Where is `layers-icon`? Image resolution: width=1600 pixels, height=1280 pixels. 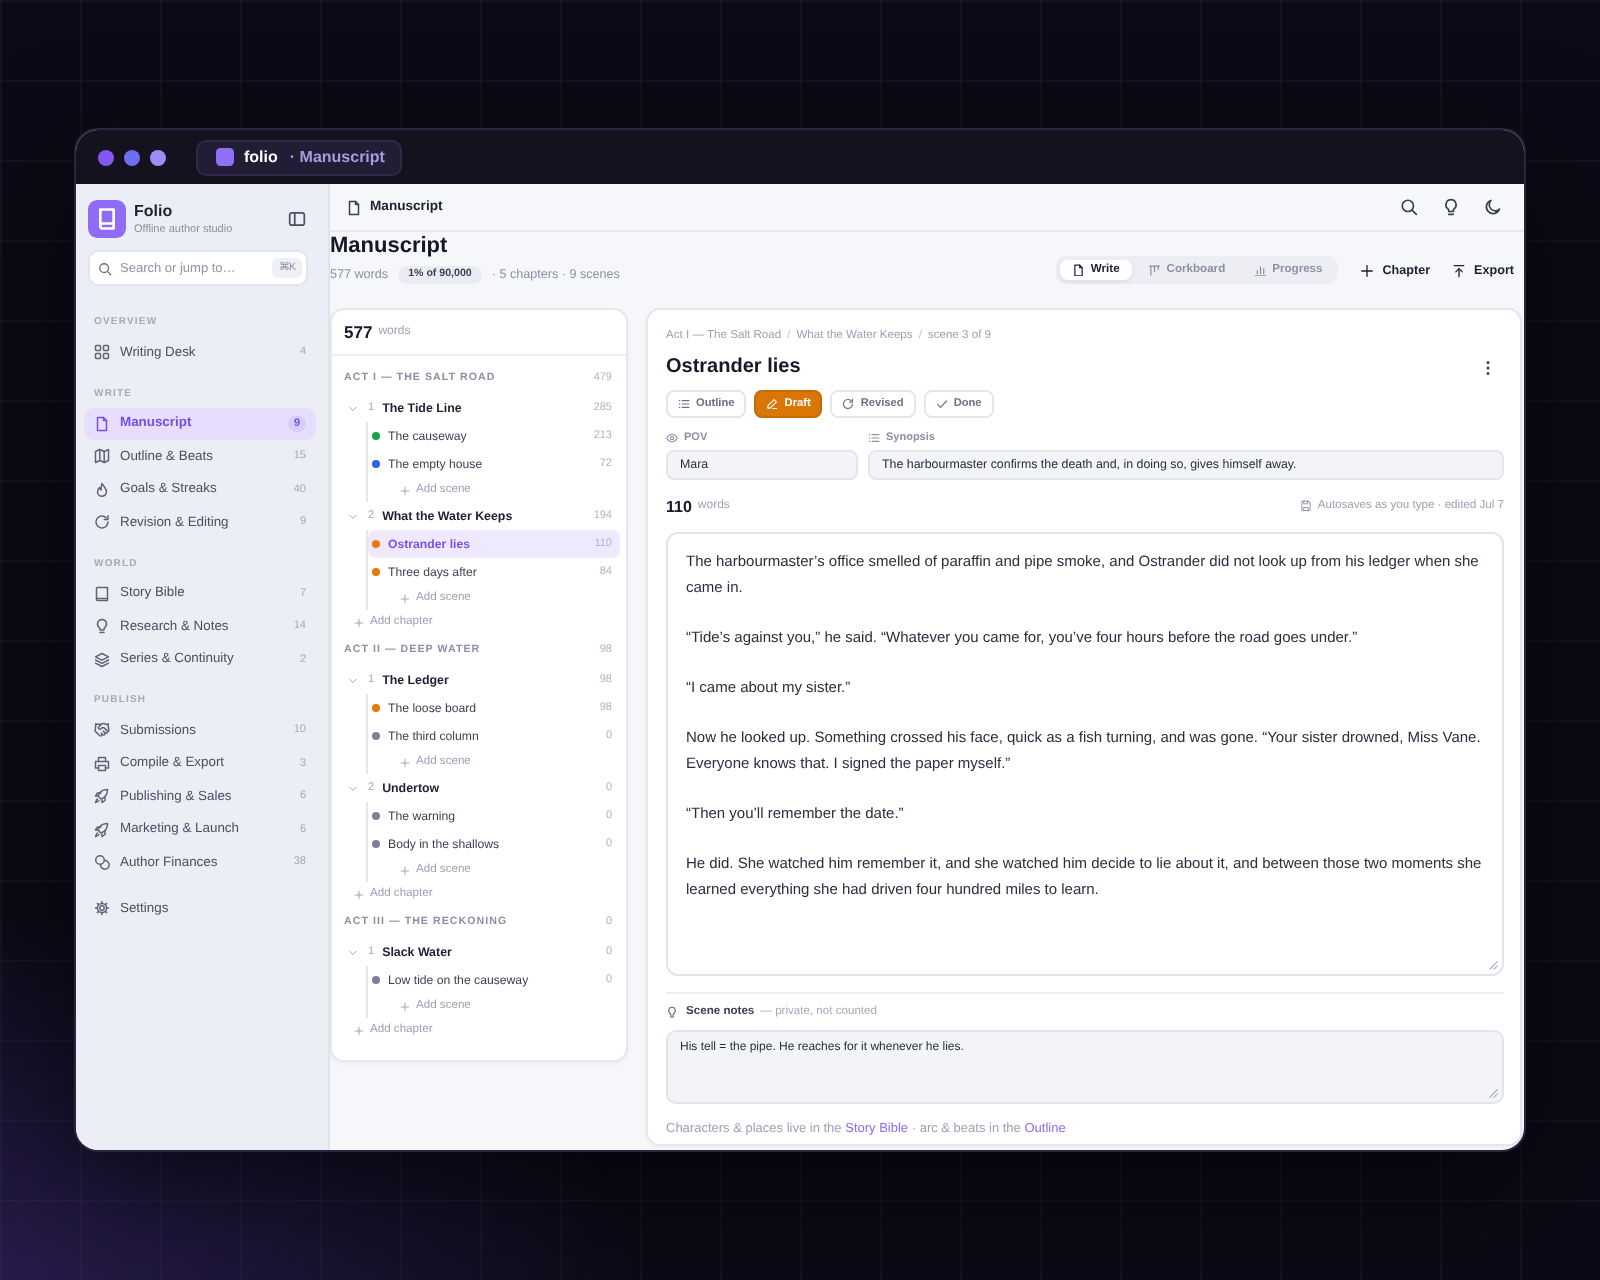 layers-icon is located at coordinates (102, 659).